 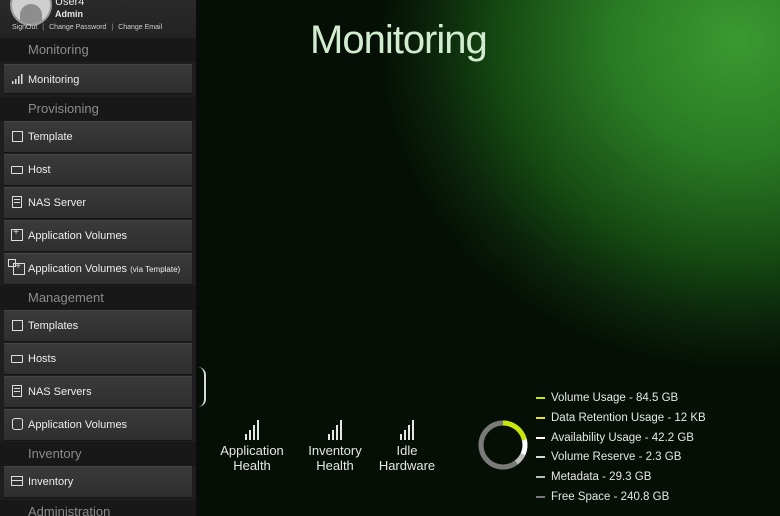 I want to click on legend-label: Data Retention Usage - 12 KB, so click(x=628, y=417).